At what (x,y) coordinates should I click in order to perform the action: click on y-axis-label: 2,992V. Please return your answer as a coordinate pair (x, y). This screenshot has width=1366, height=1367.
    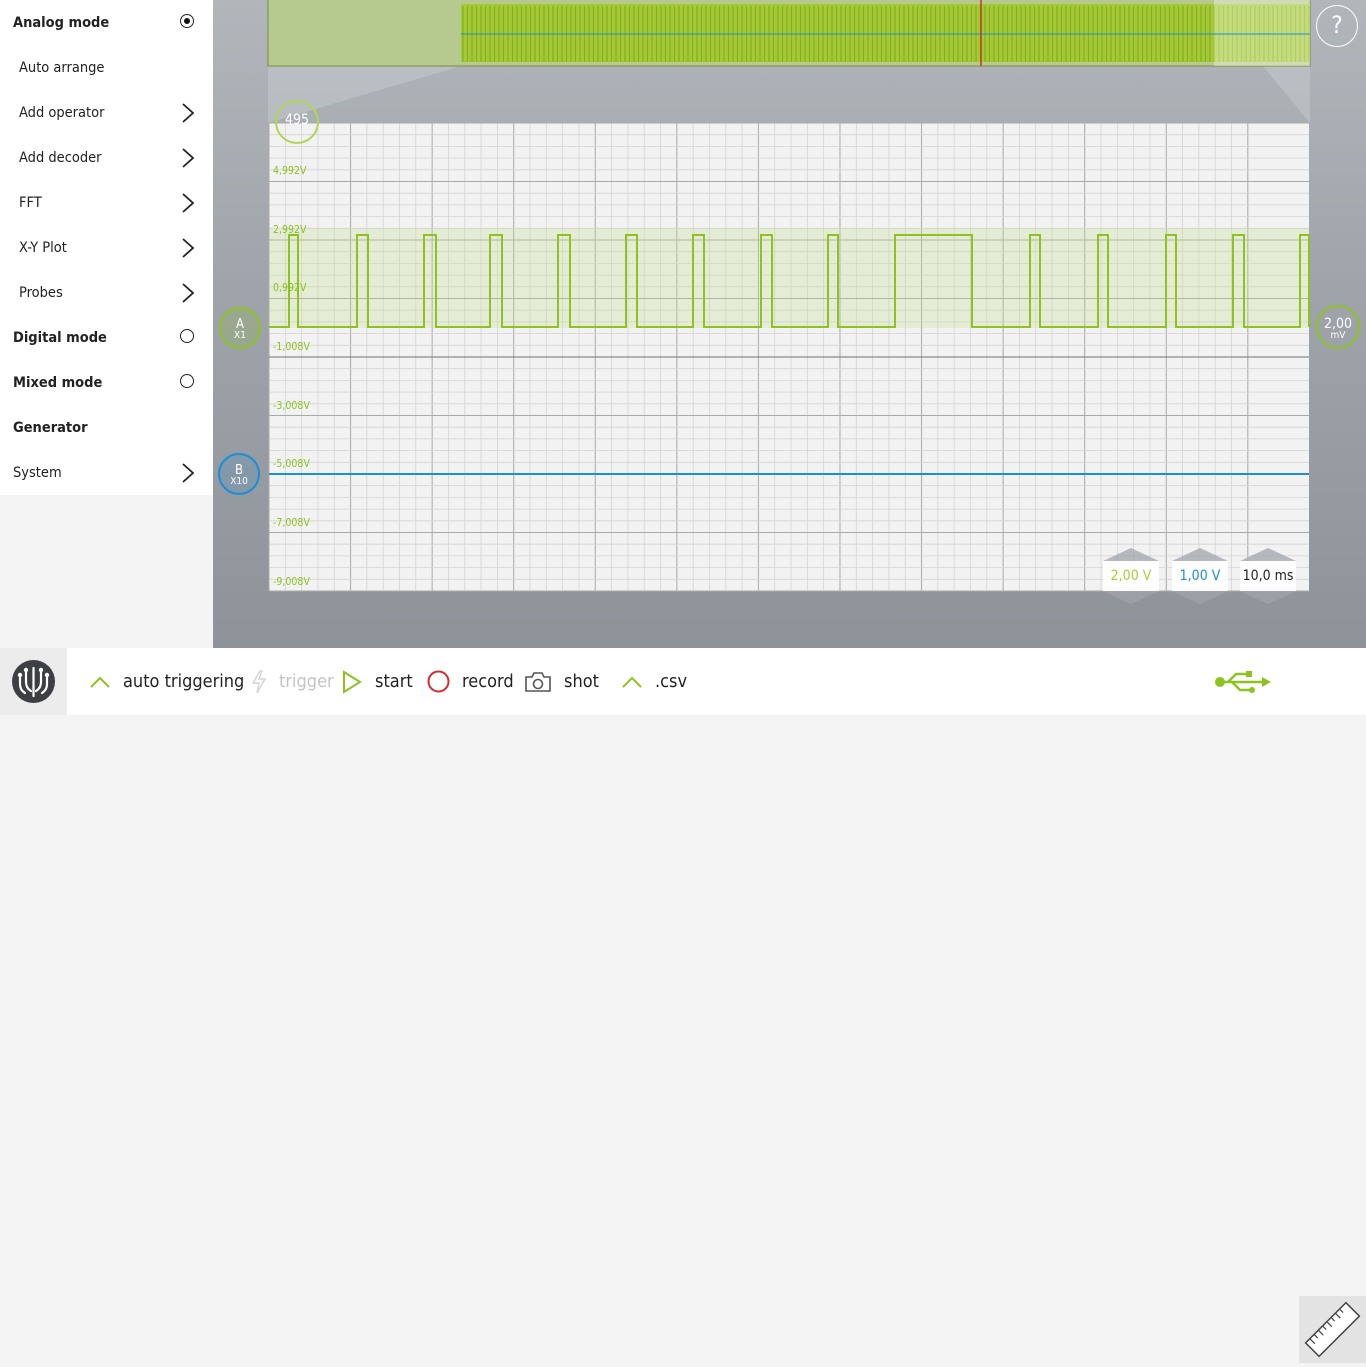
    Looking at the image, I should click on (290, 230).